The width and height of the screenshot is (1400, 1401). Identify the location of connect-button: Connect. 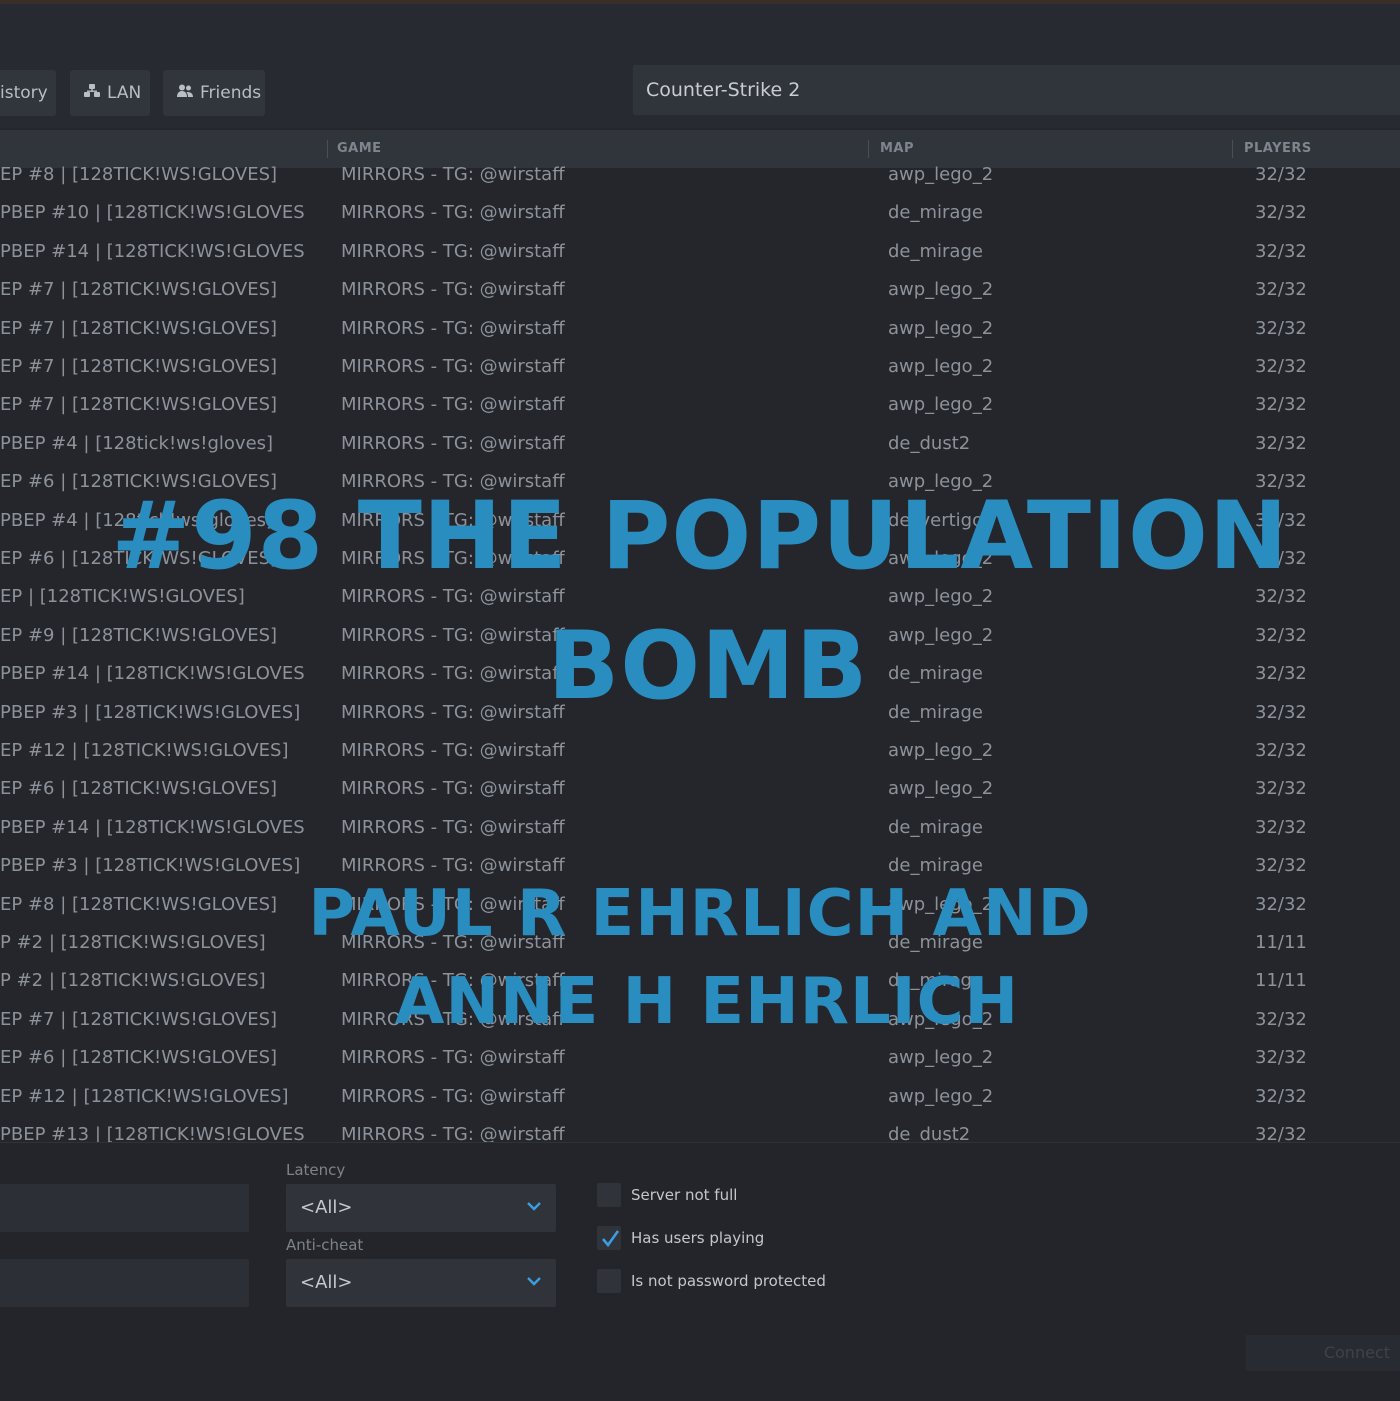
(1323, 1353).